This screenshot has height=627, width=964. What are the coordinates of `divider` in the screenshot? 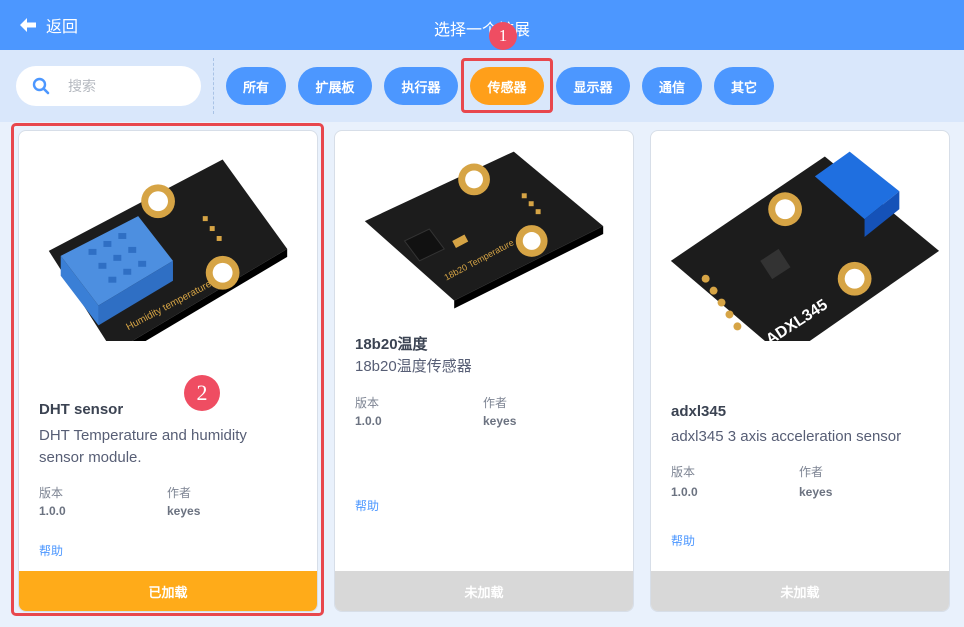 It's located at (213, 86).